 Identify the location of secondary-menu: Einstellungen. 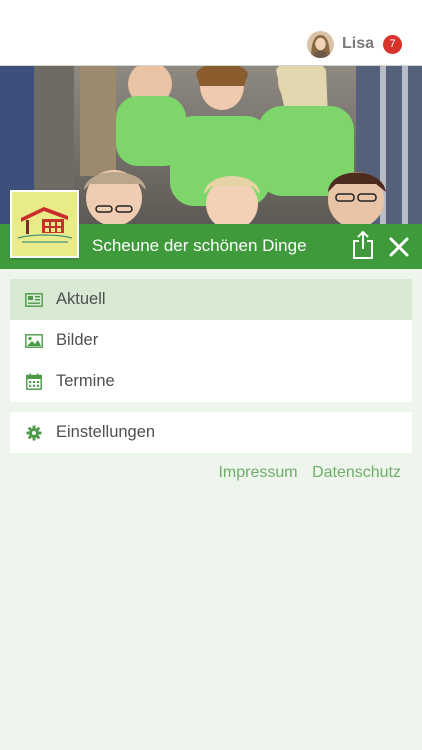
(211, 432).